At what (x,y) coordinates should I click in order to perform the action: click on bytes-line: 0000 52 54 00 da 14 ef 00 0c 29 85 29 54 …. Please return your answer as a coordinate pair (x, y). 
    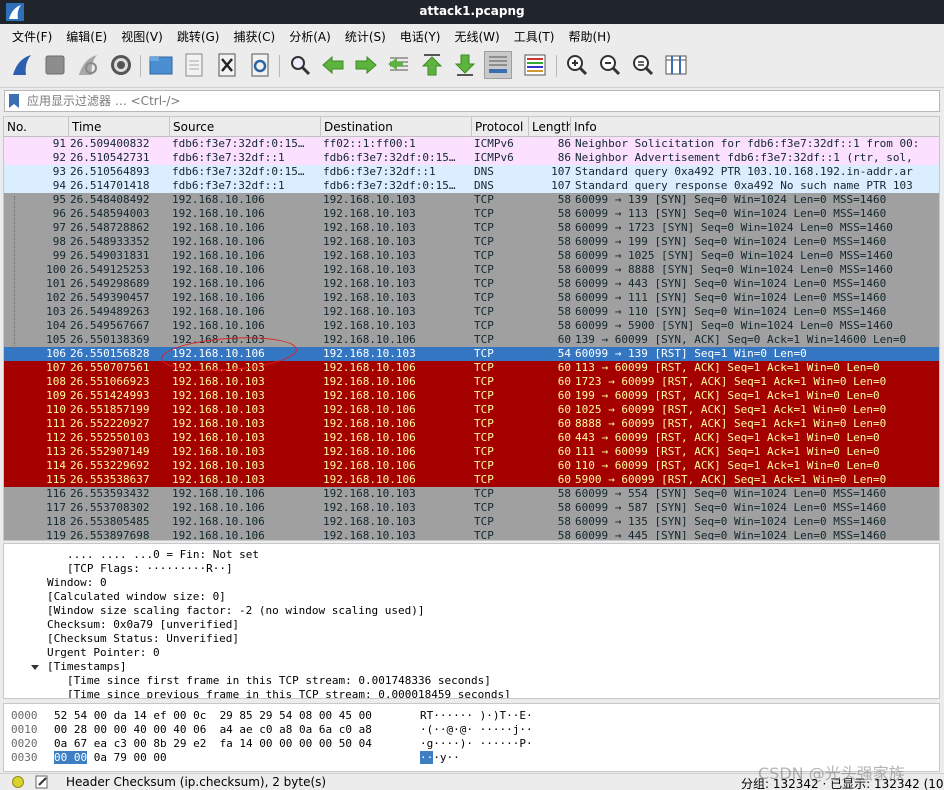
    Looking at the image, I should click on (469, 716).